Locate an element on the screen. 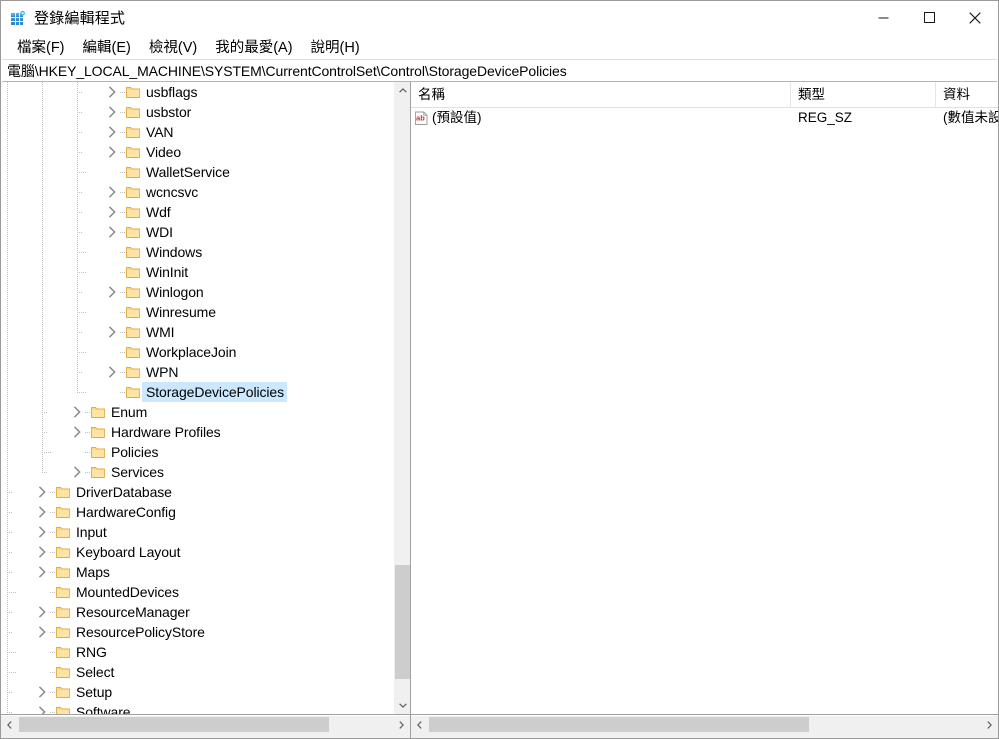  tree-item-hardware-profiles: Hardware Profiles is located at coordinates (197, 432).